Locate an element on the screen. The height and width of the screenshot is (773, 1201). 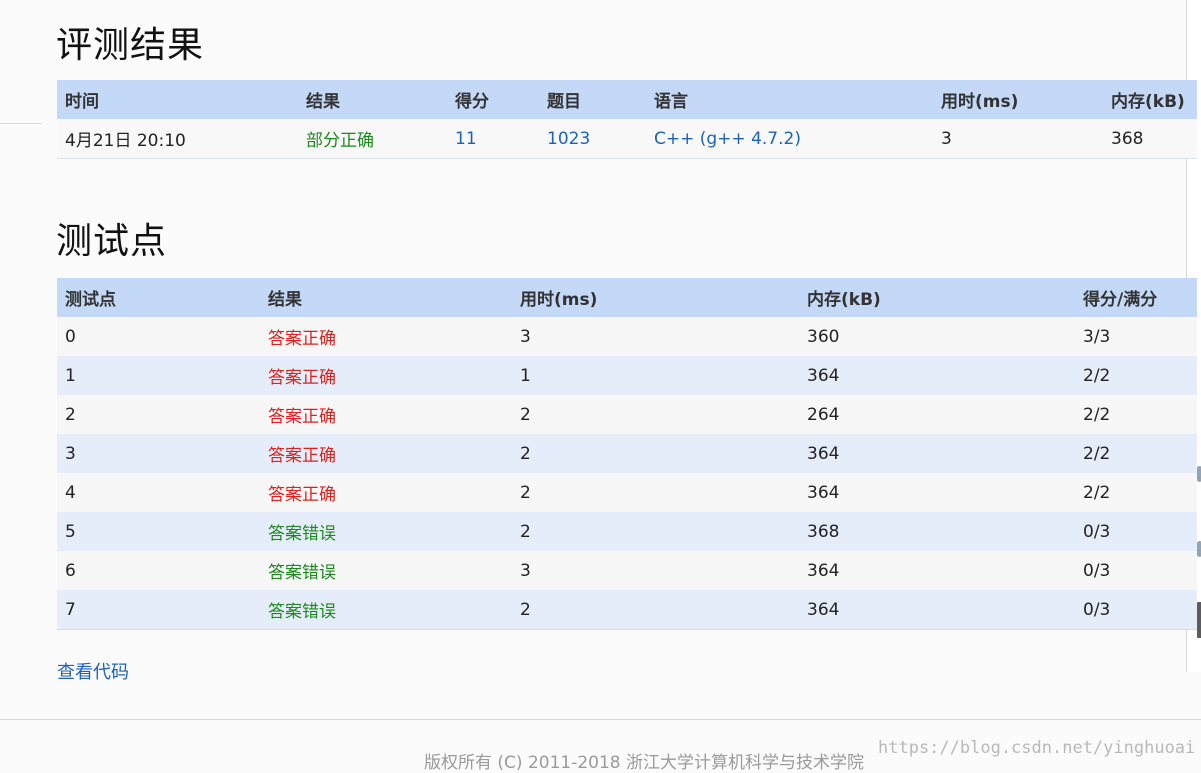
case-id: 7 is located at coordinates (158, 610).